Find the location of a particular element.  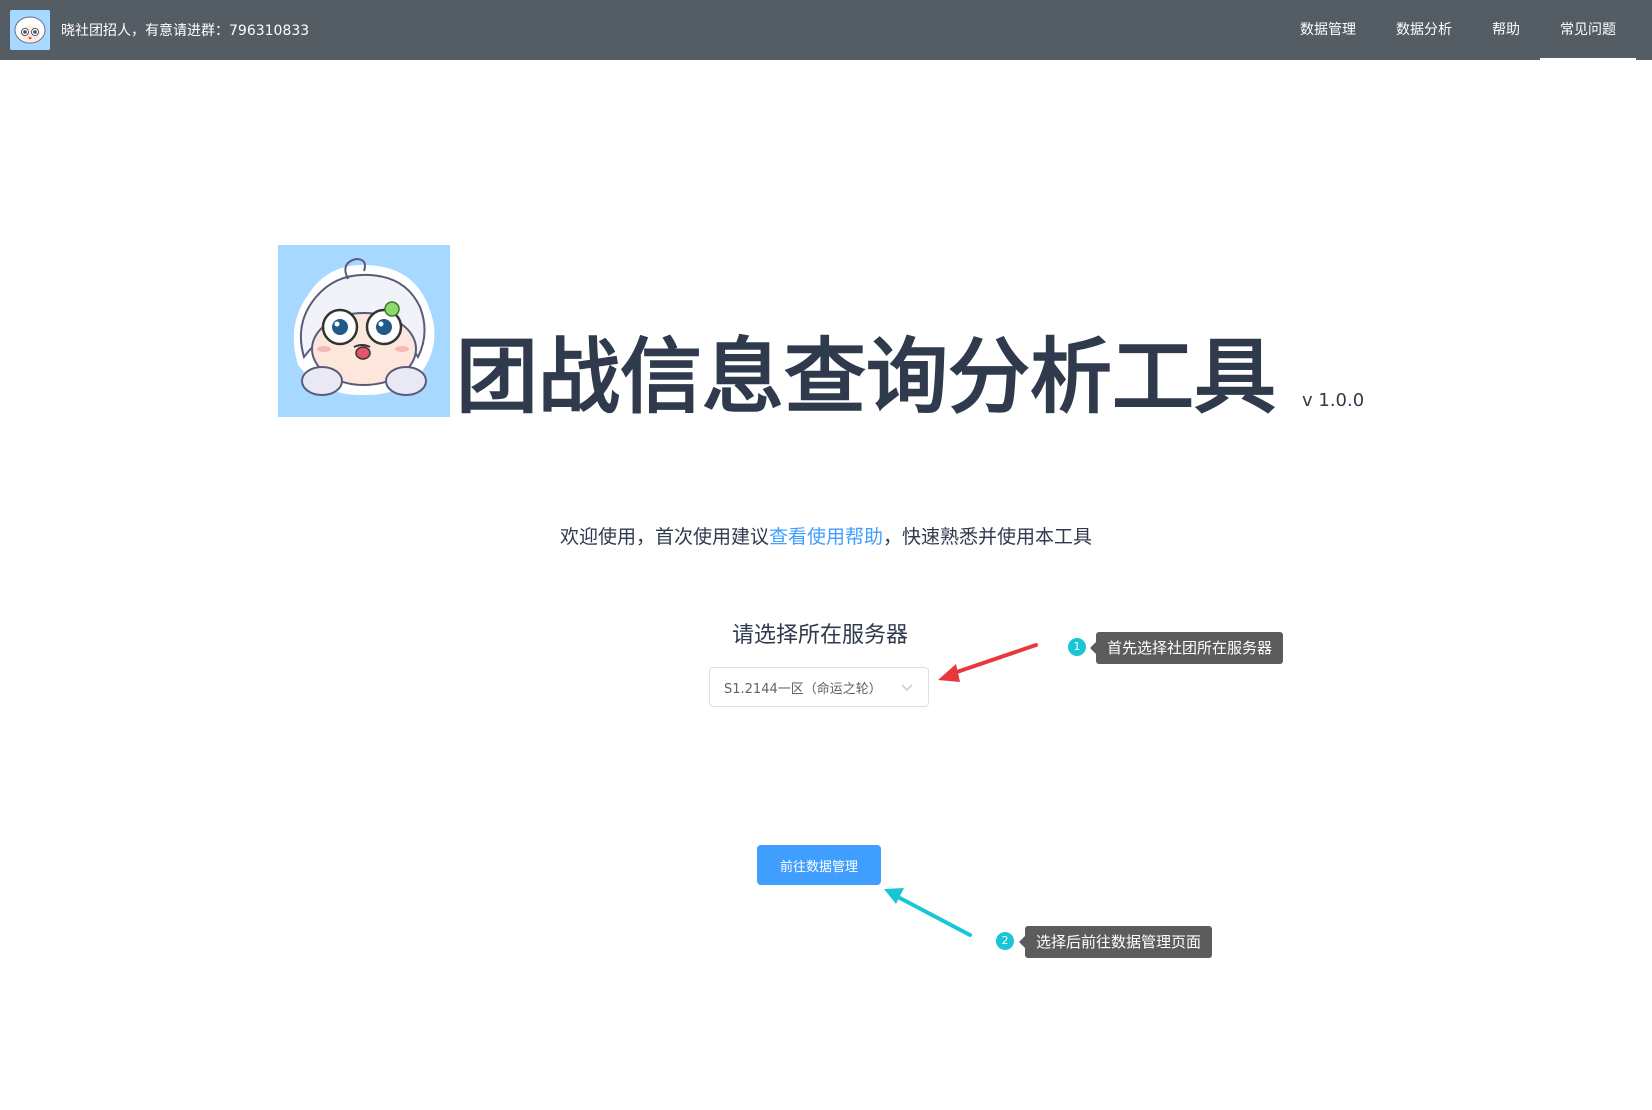

annotation-arrows is located at coordinates (961, 790).